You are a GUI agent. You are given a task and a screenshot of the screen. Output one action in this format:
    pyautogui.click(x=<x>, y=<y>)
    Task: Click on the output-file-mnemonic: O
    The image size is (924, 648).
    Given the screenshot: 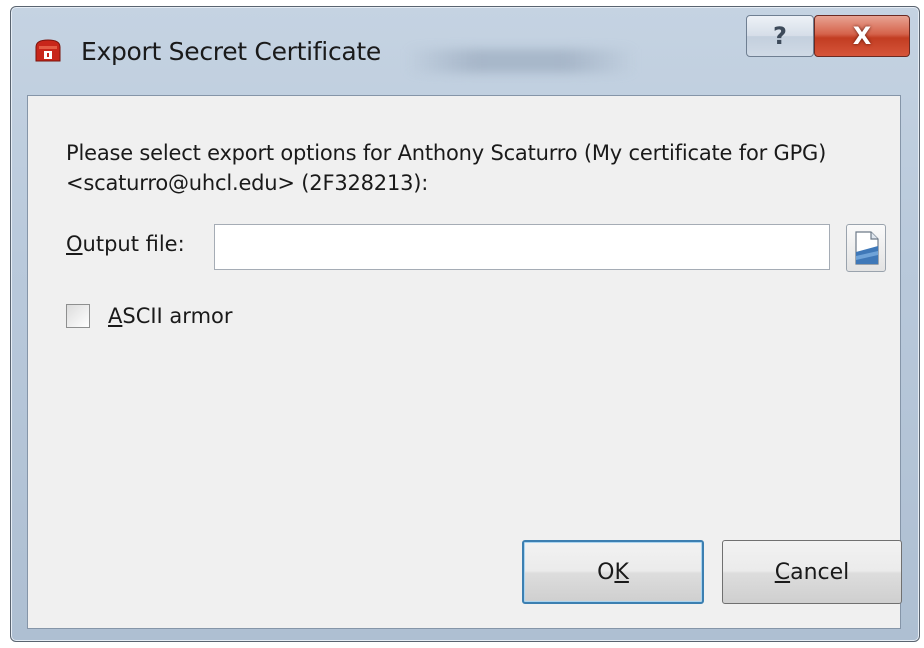 What is the action you would take?
    pyautogui.click(x=74, y=244)
    